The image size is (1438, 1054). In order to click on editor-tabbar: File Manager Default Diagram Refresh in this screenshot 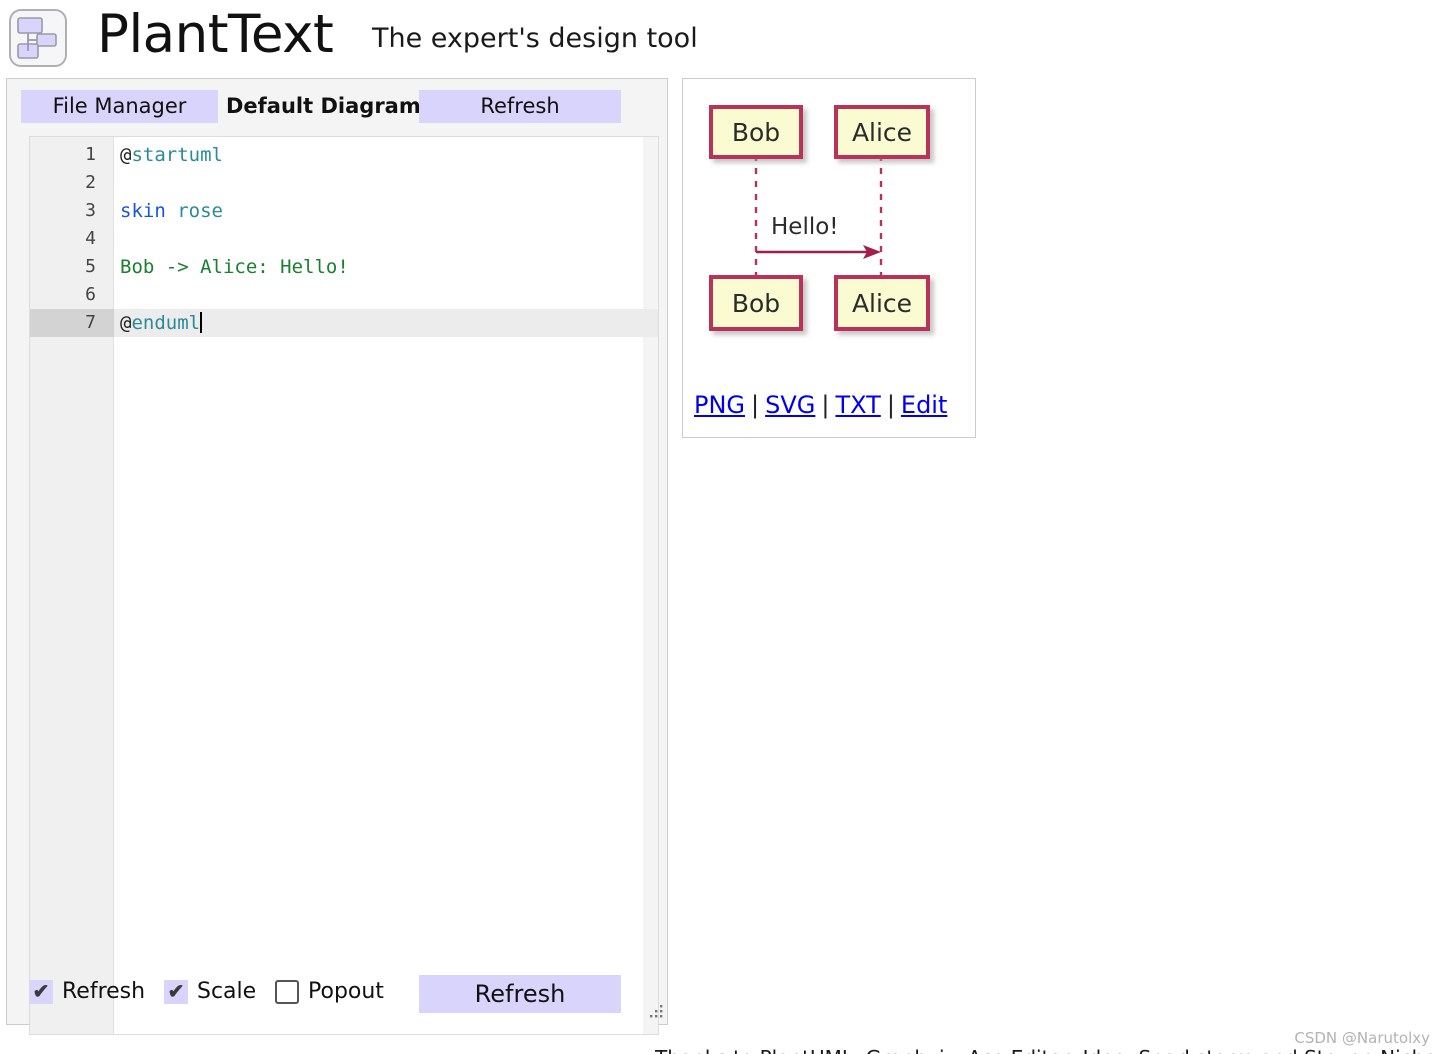, I will do `click(337, 104)`.